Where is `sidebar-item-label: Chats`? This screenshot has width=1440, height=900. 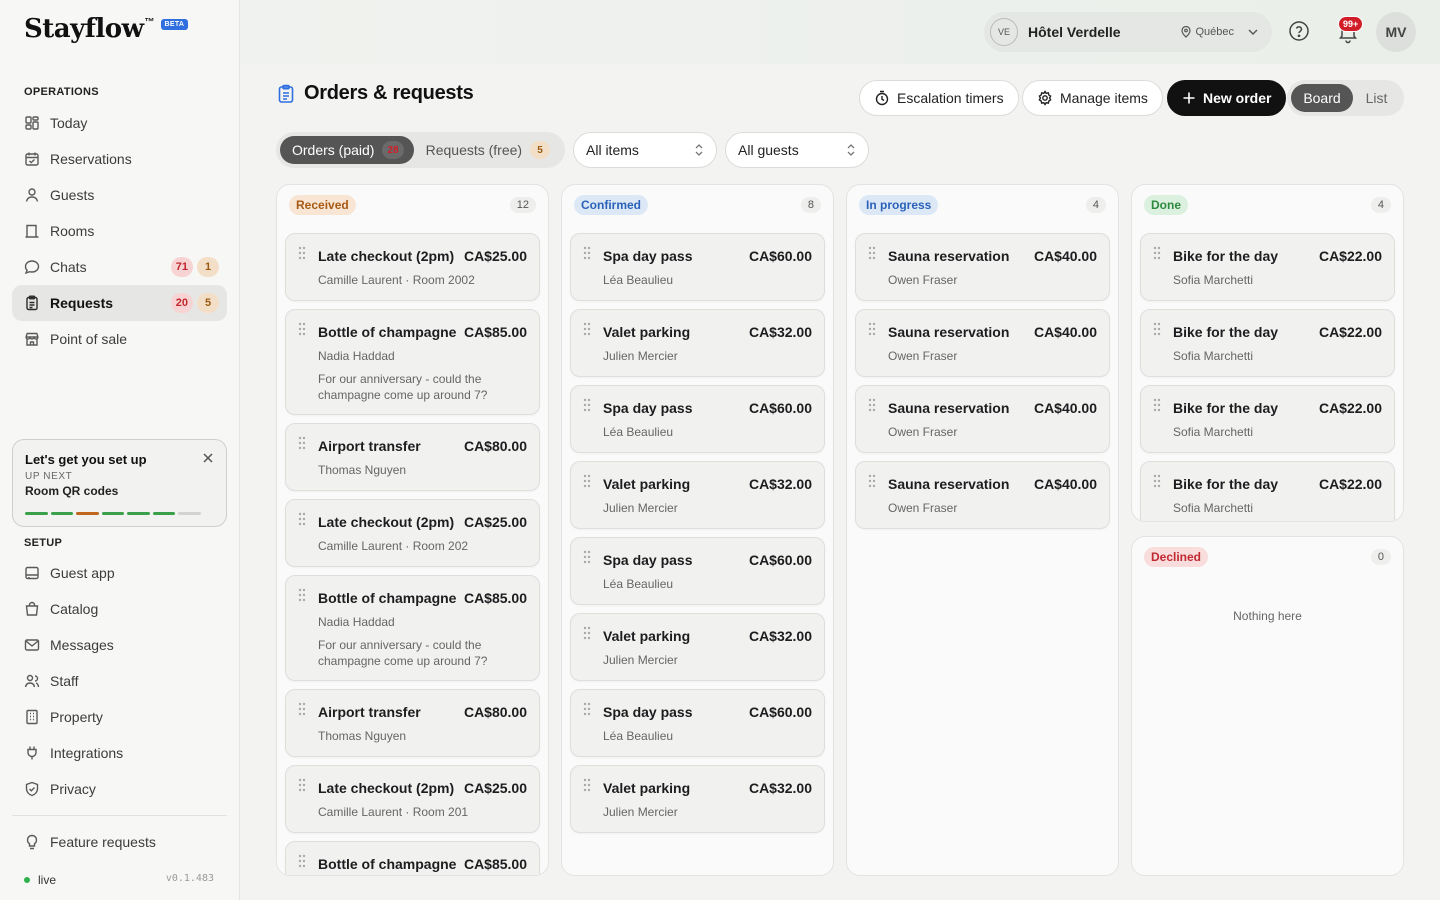
sidebar-item-label: Chats is located at coordinates (68, 267).